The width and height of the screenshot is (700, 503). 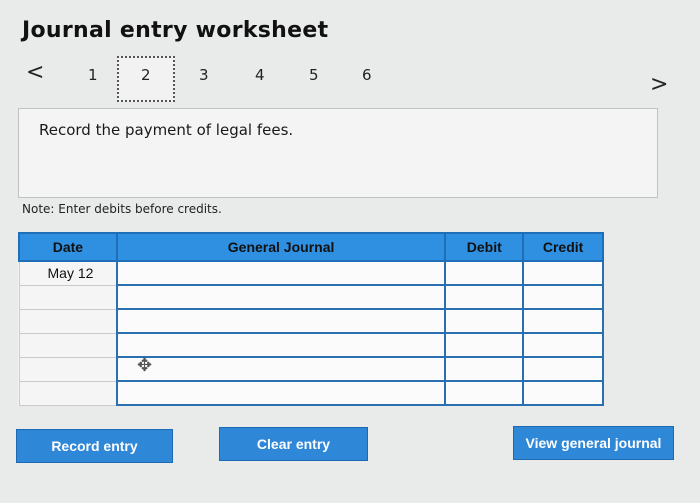 I want to click on page-title: Journal entry worksheet, so click(x=175, y=30).